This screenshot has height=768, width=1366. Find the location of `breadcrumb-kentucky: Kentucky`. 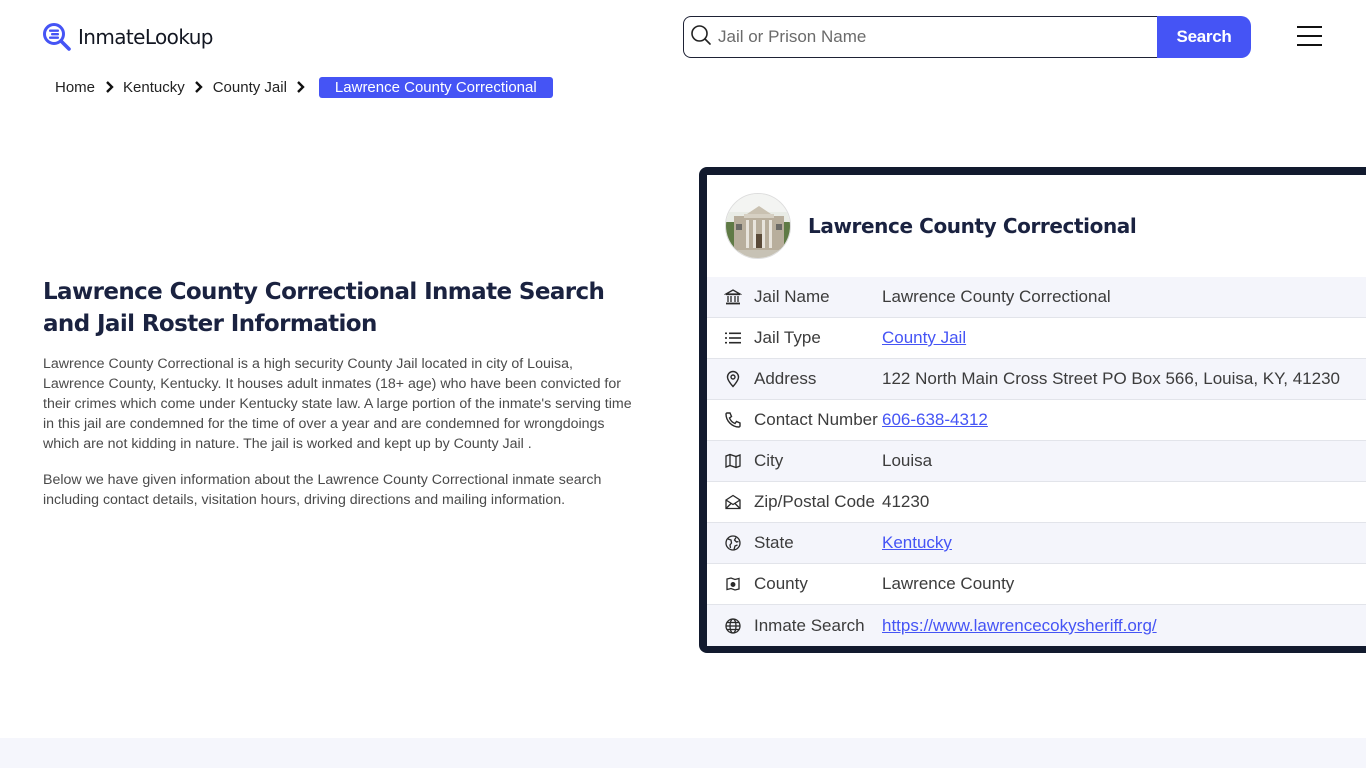

breadcrumb-kentucky: Kentucky is located at coordinates (154, 87).